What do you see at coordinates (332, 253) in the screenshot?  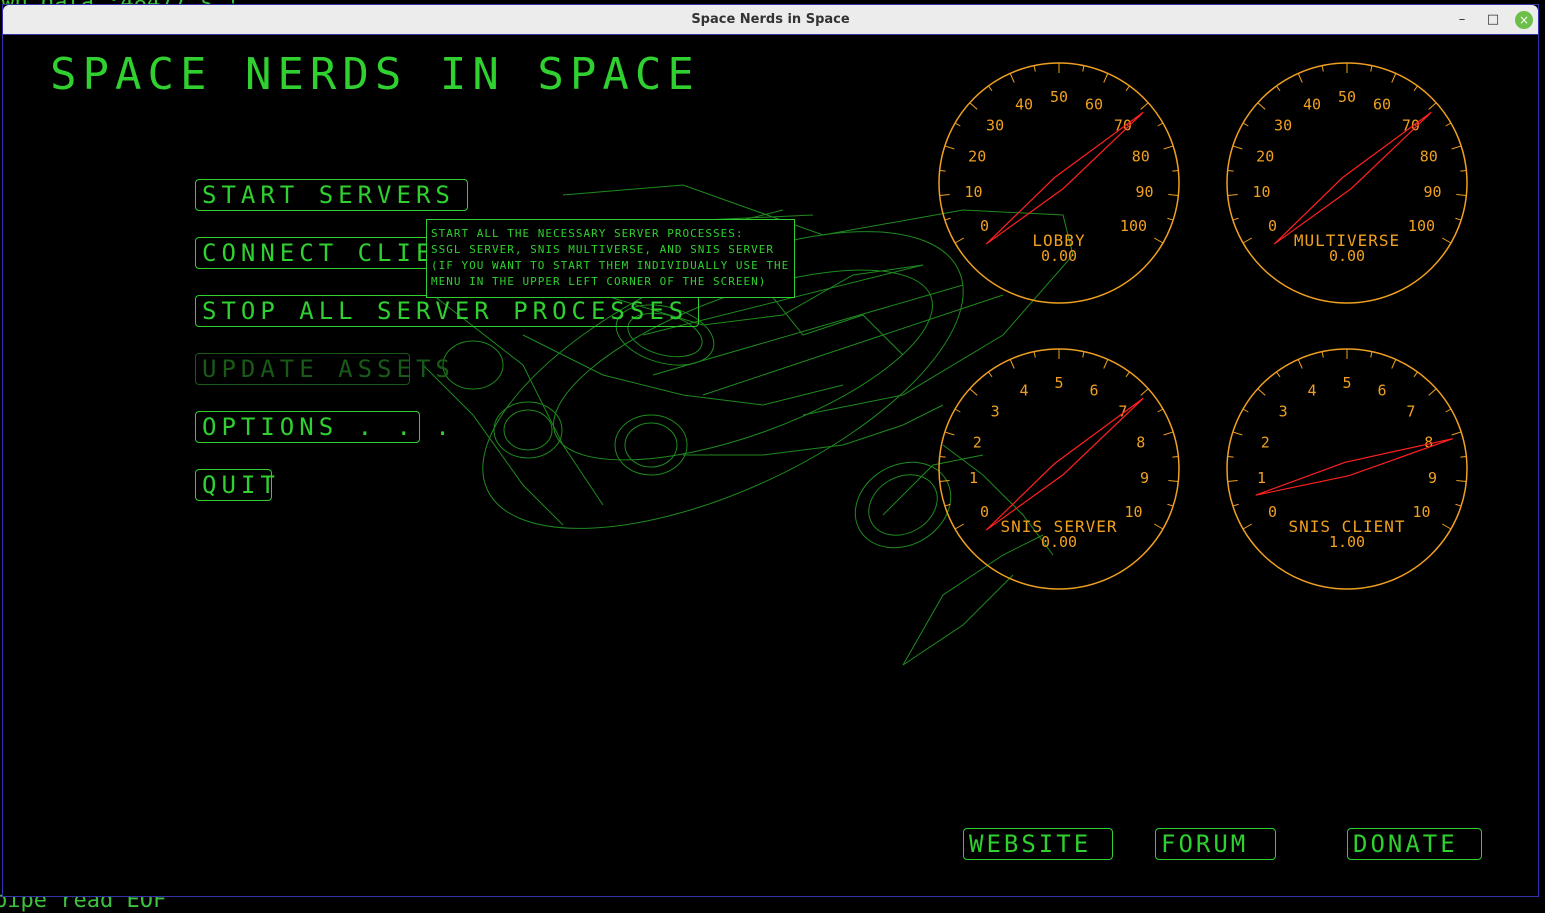 I see `connect-client-button: CONNECT CLIENT` at bounding box center [332, 253].